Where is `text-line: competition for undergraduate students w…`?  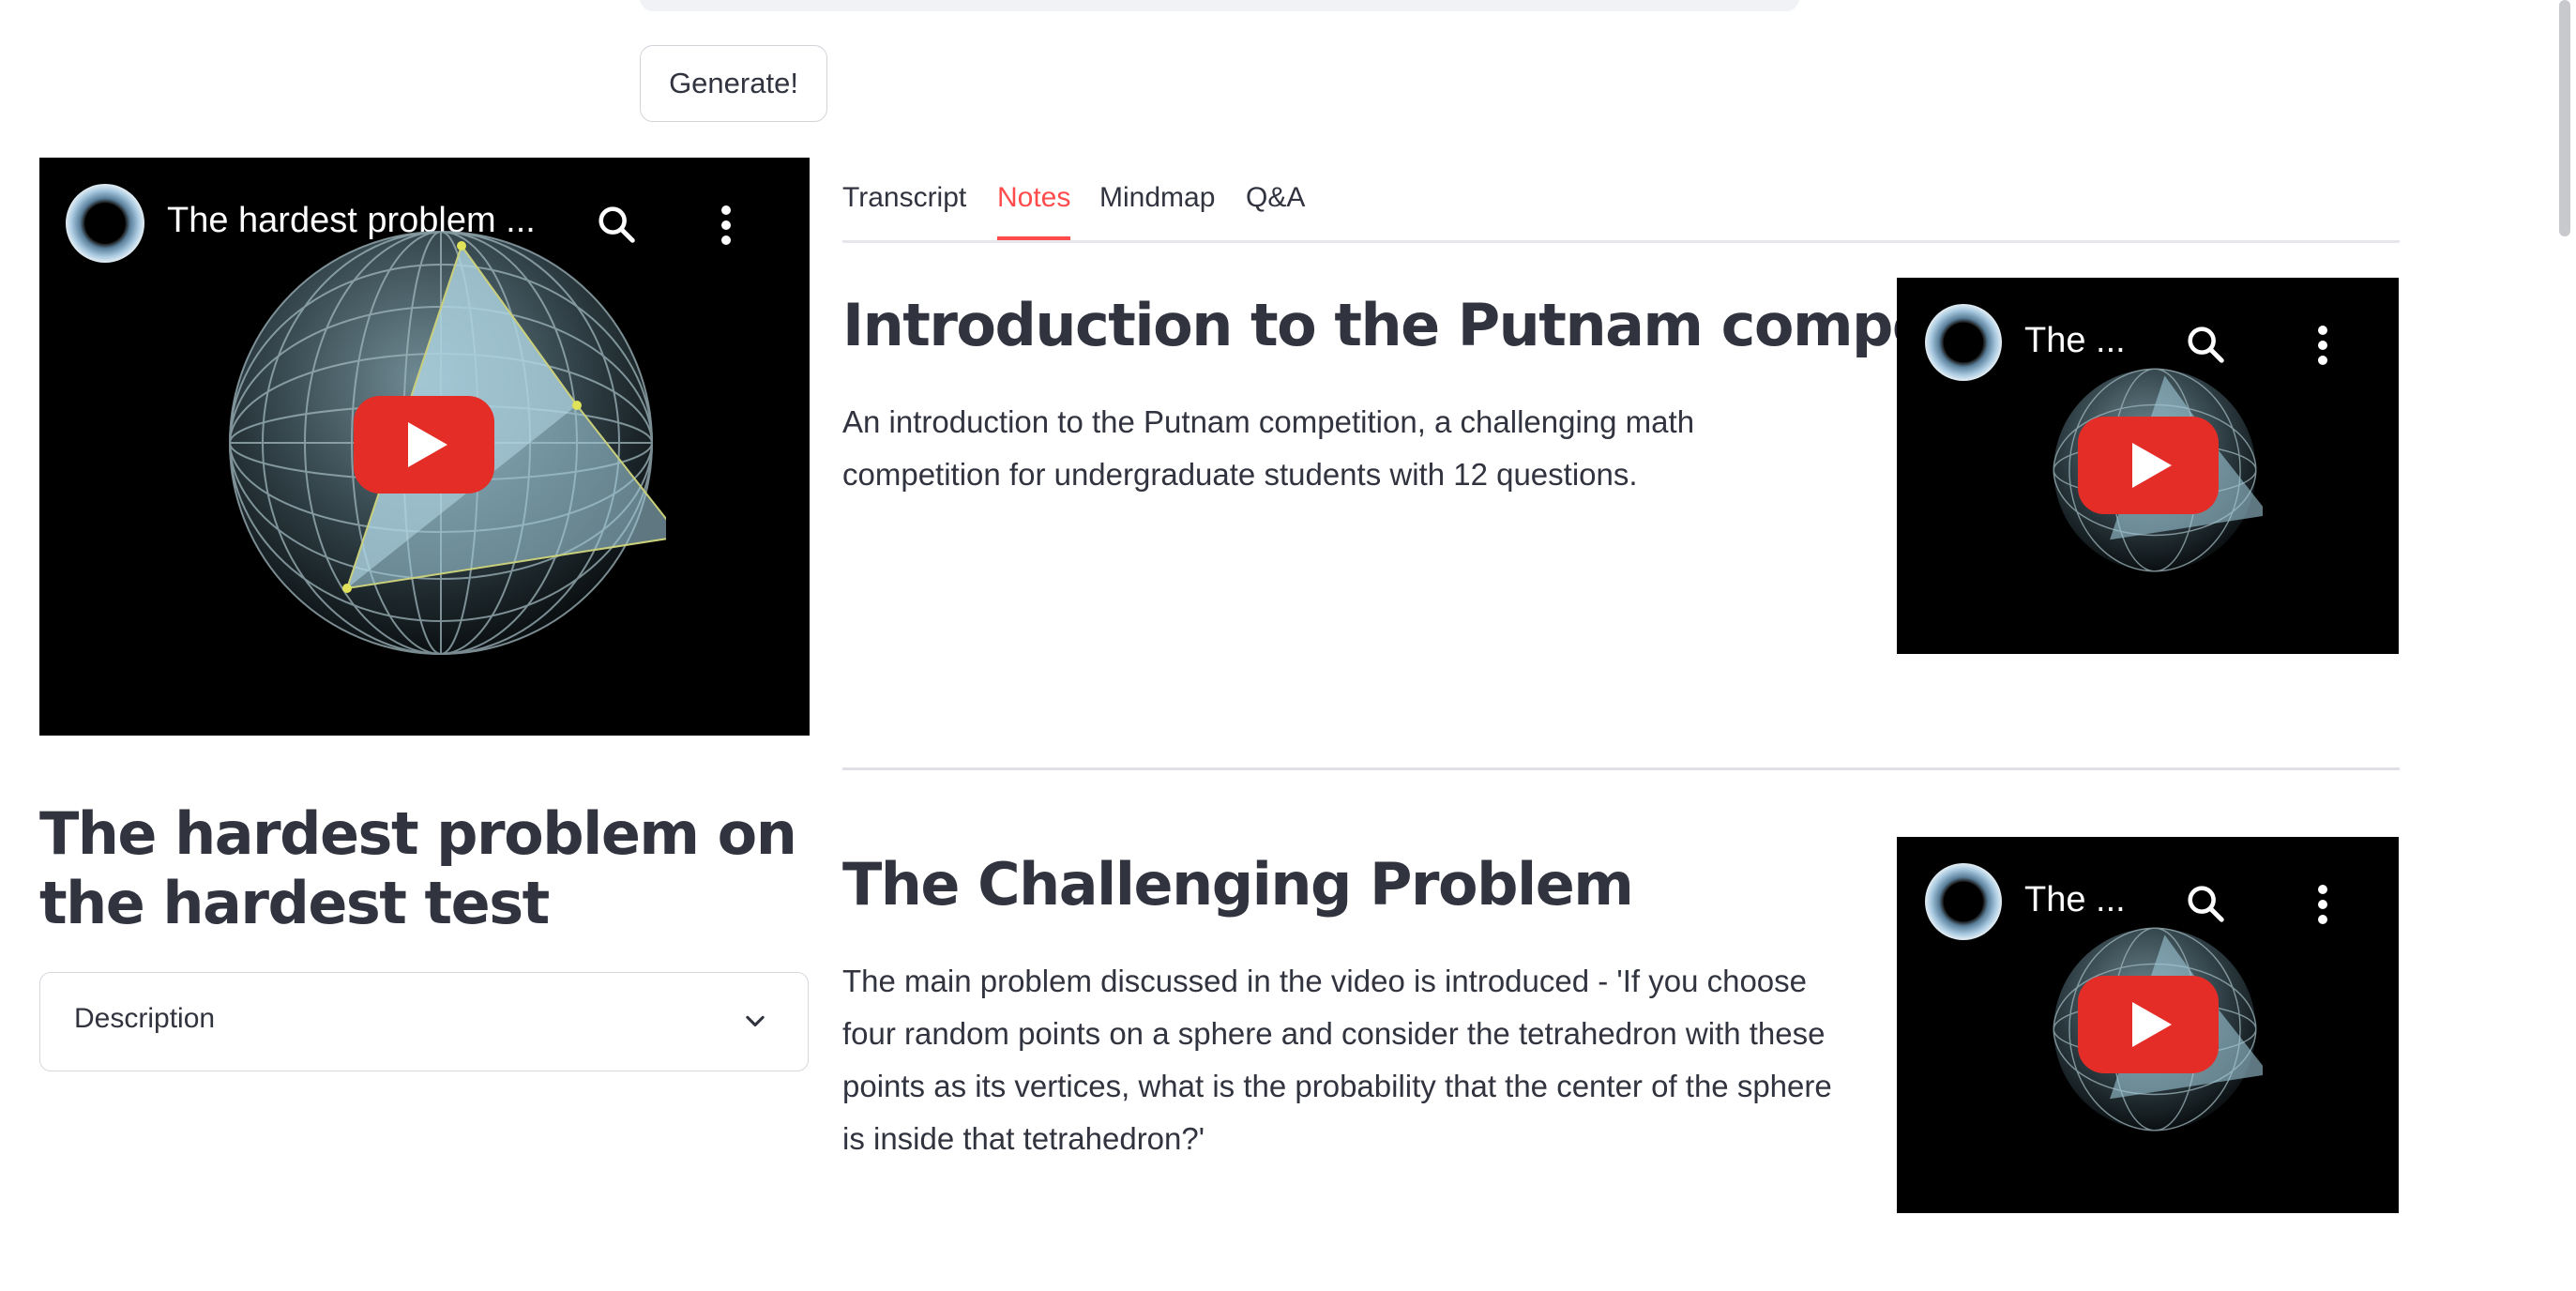
text-line: competition for undergraduate students w… is located at coordinates (1240, 474).